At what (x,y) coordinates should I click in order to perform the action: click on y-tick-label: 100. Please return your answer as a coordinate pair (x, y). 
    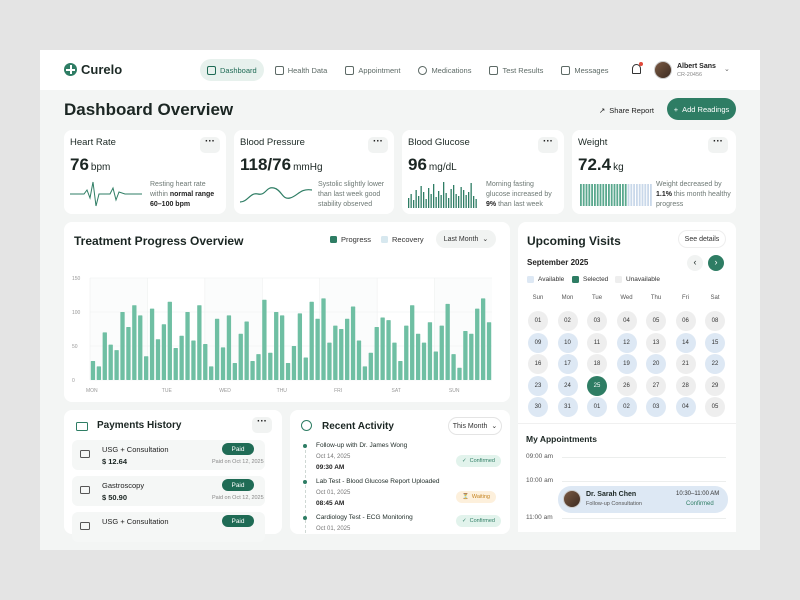
    Looking at the image, I should click on (76, 313).